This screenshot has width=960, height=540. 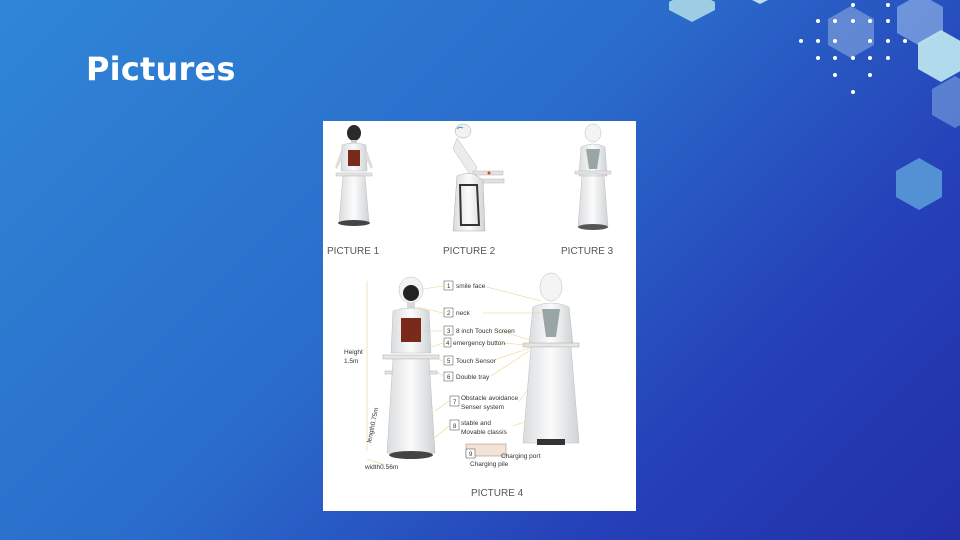 What do you see at coordinates (161, 69) in the screenshot?
I see `slide-title: Pictures` at bounding box center [161, 69].